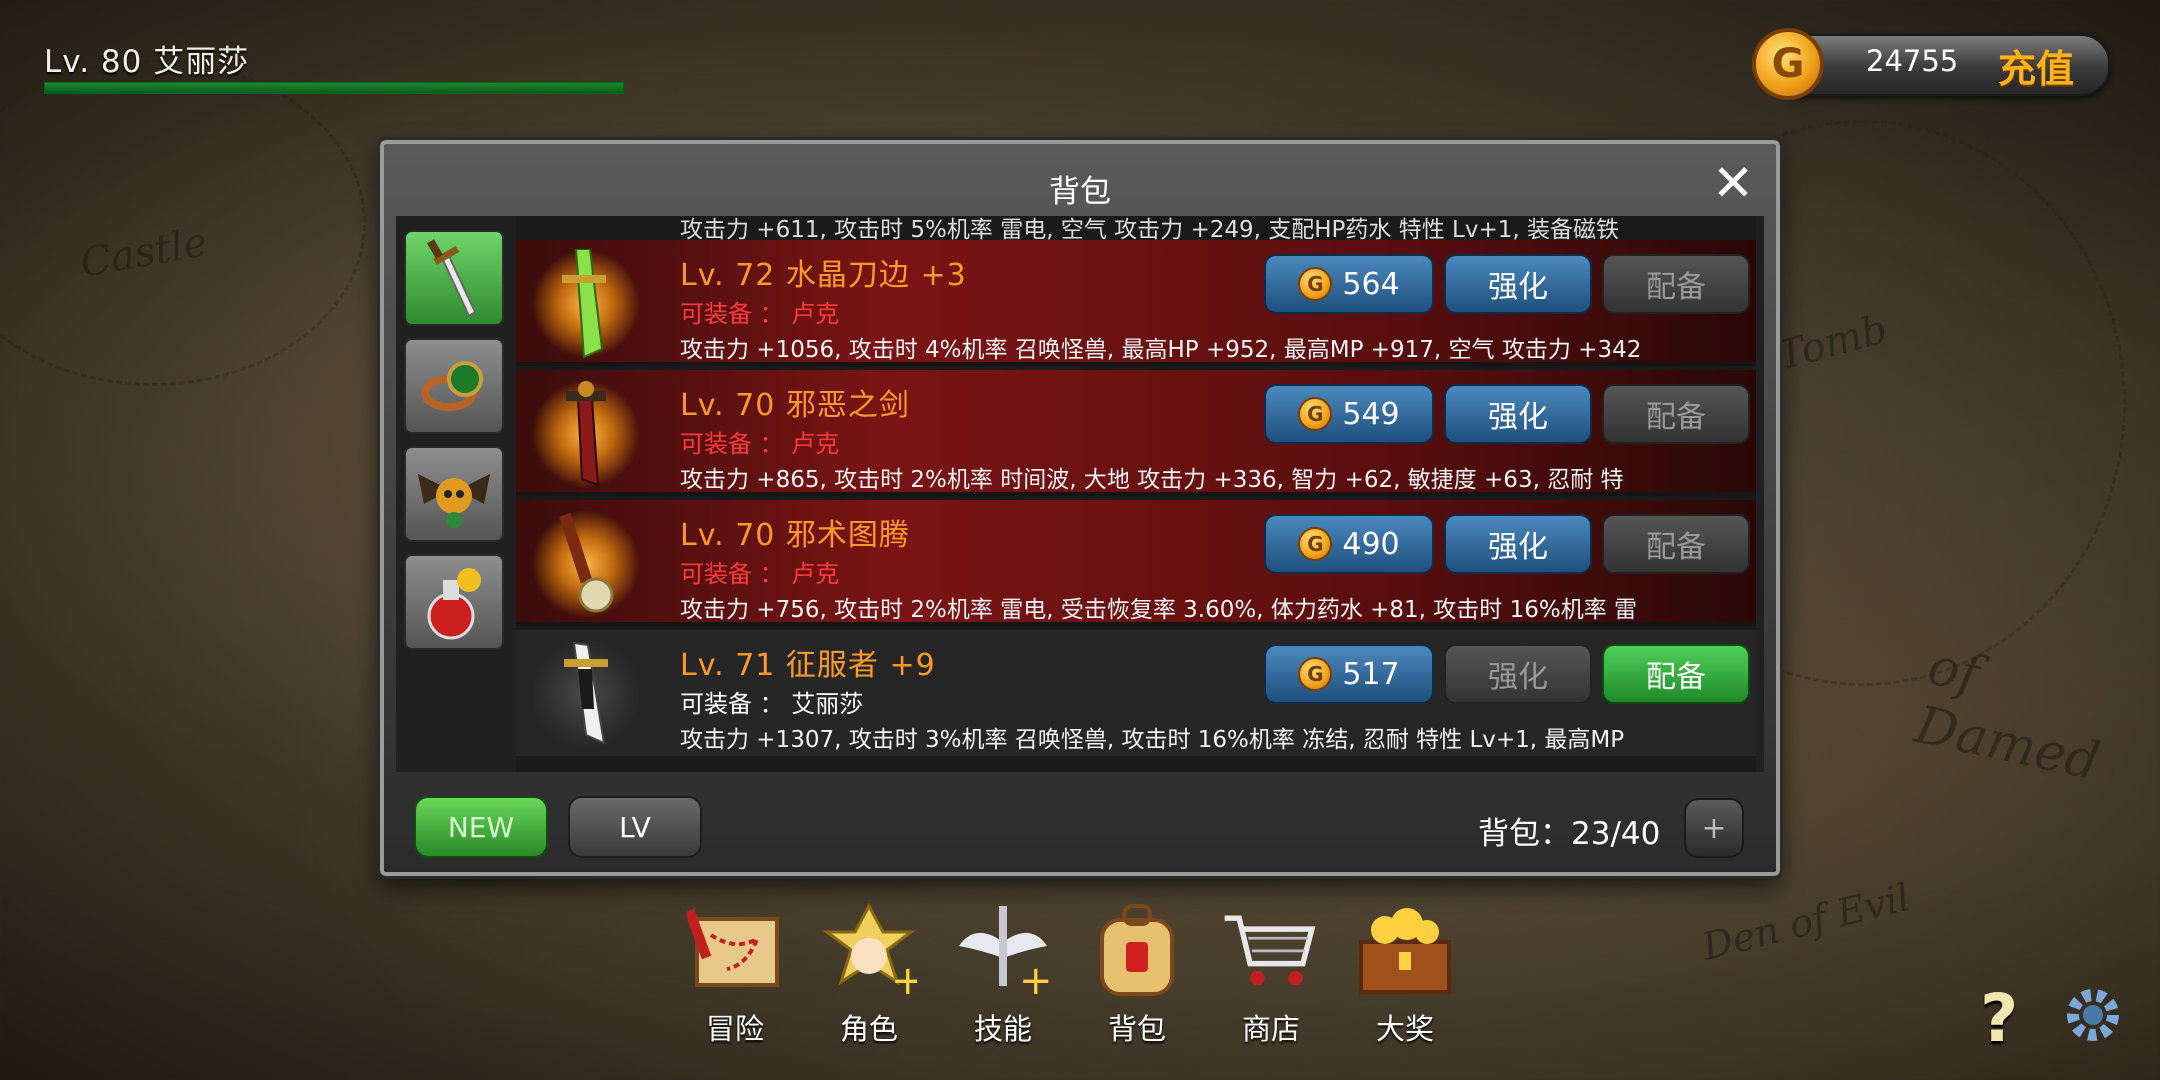 This screenshot has width=2160, height=1080. I want to click on nav-prize: 大奖, so click(1405, 974).